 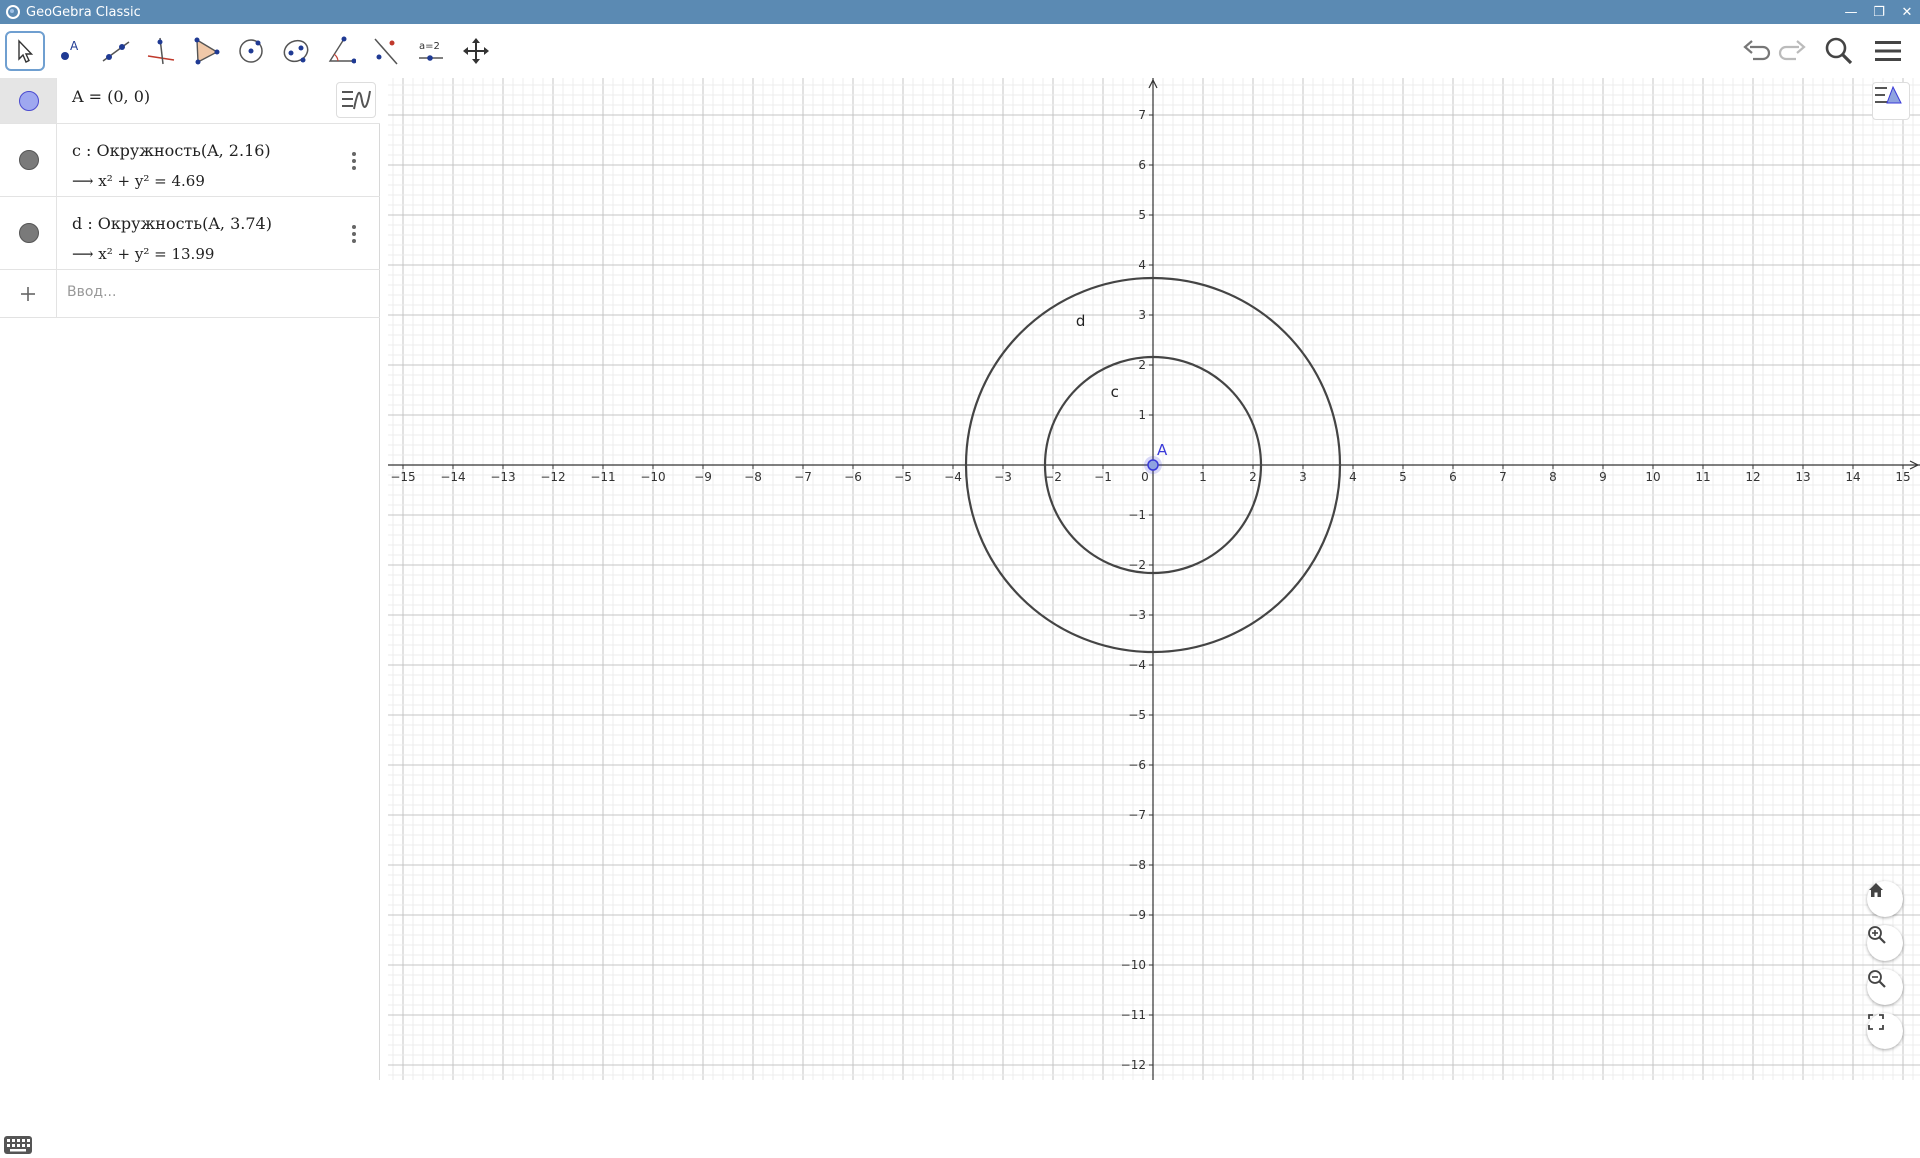 I want to click on x-tick-label: 13, so click(x=1802, y=477).